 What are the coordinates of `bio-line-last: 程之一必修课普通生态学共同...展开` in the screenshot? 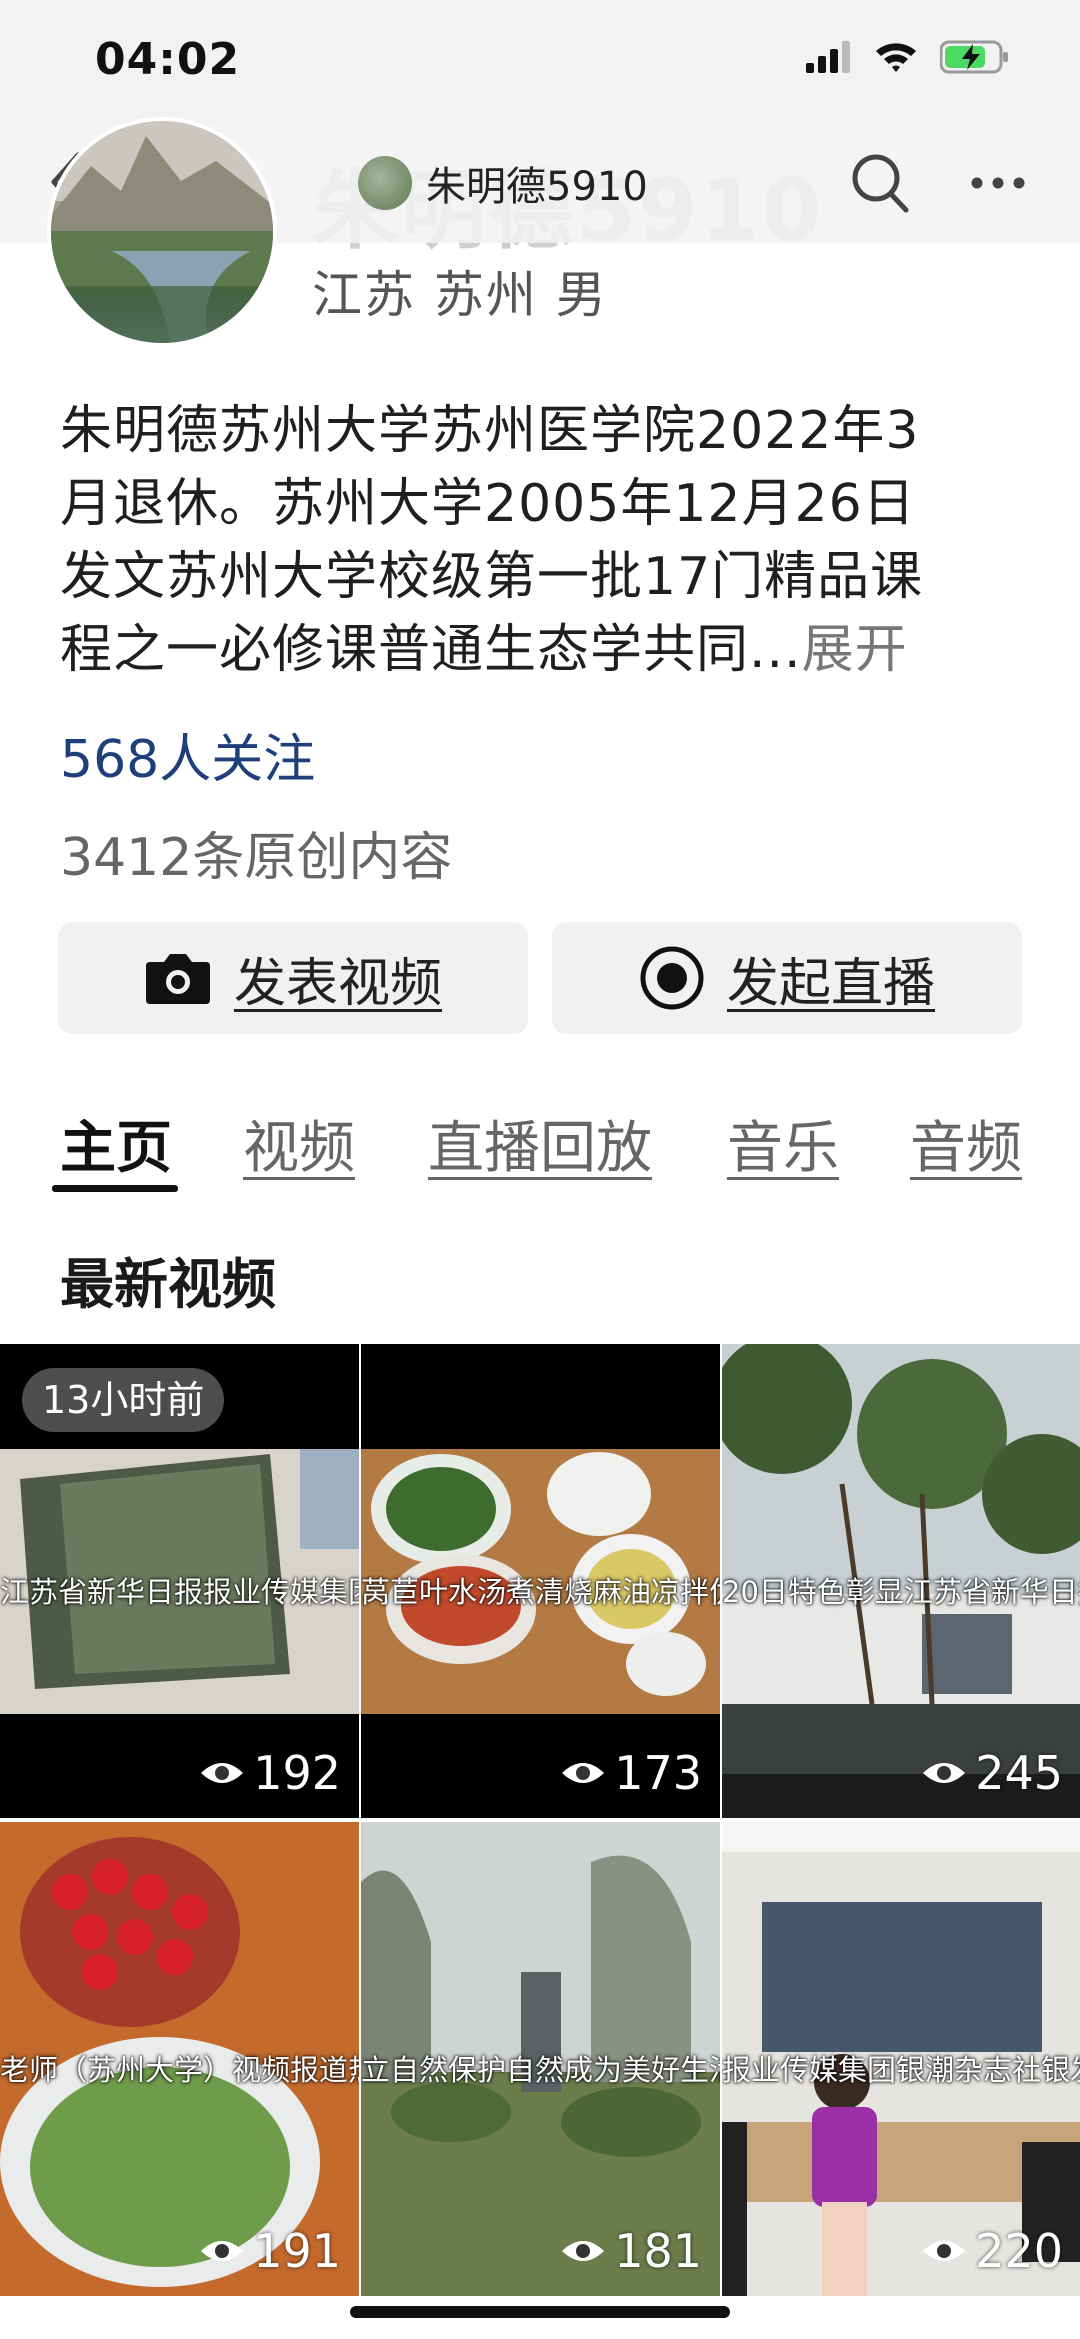 It's located at (545, 650).